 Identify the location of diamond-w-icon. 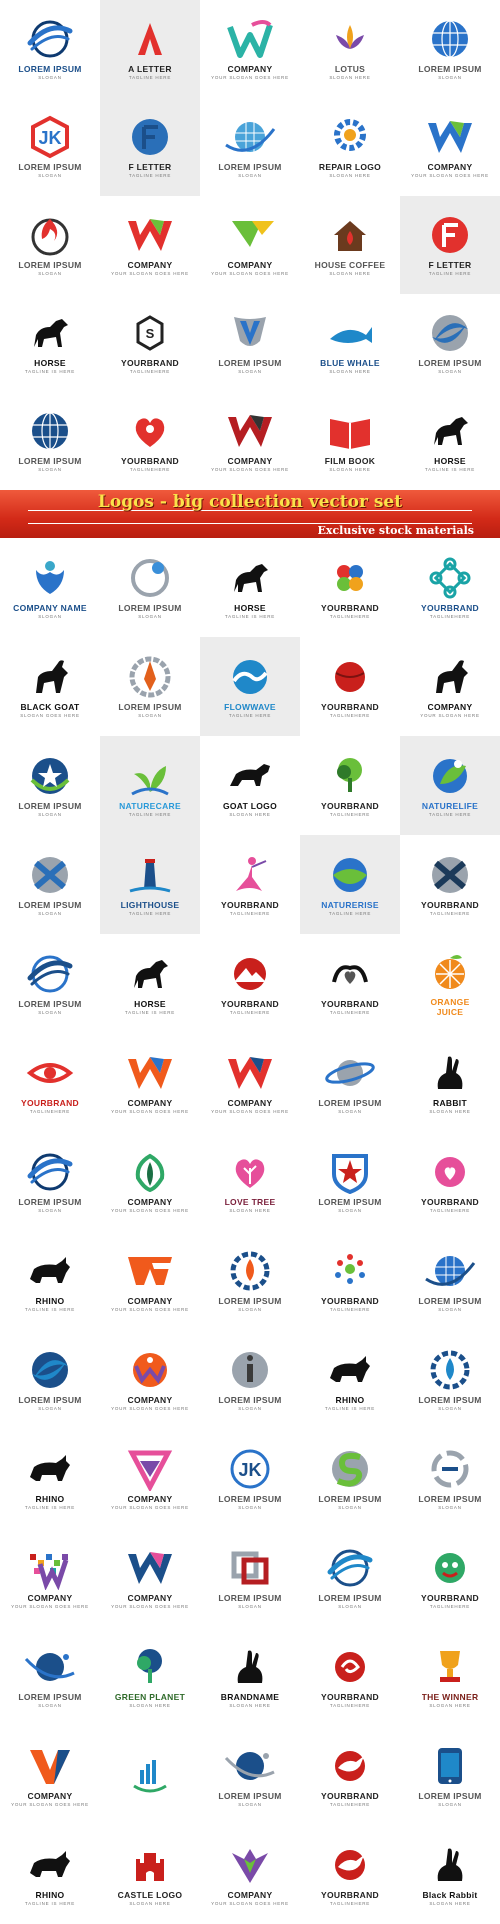
(150, 1470).